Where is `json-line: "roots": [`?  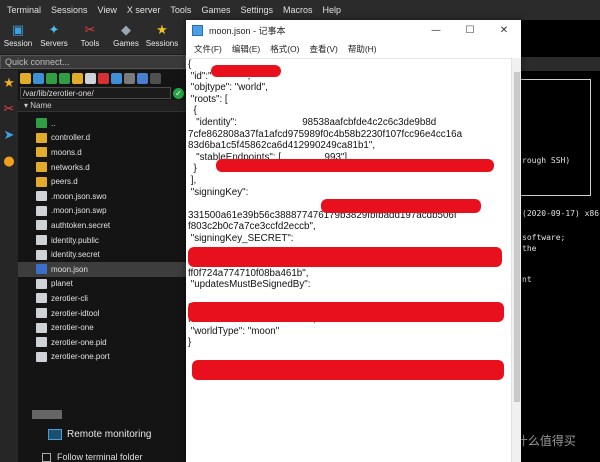
json-line: "roots": [ is located at coordinates (208, 99).